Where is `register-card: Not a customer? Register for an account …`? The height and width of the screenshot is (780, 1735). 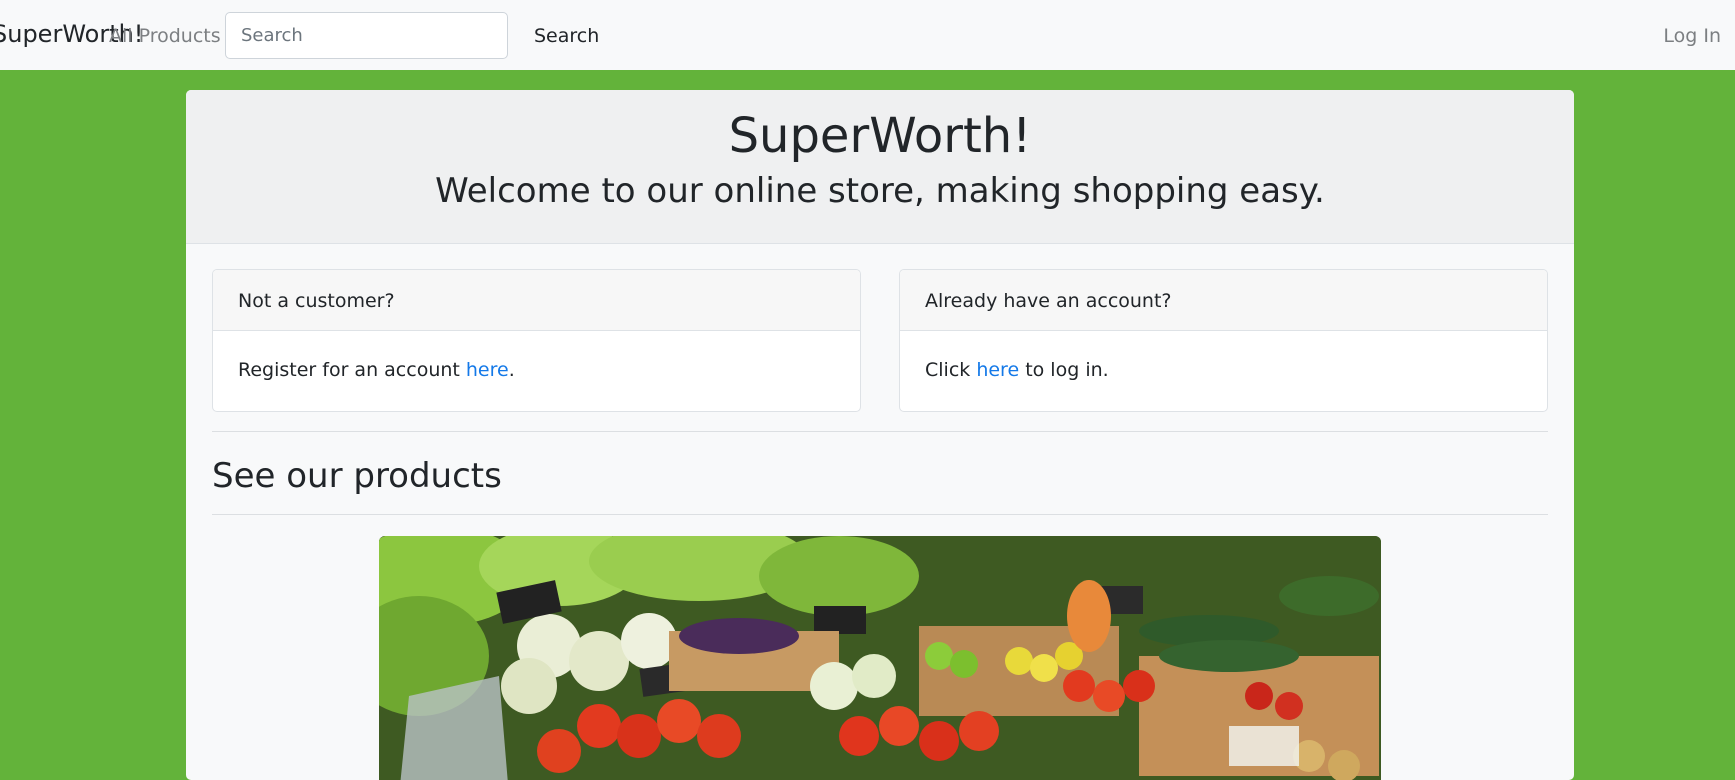
register-card: Not a customer? Register for an account … is located at coordinates (536, 340).